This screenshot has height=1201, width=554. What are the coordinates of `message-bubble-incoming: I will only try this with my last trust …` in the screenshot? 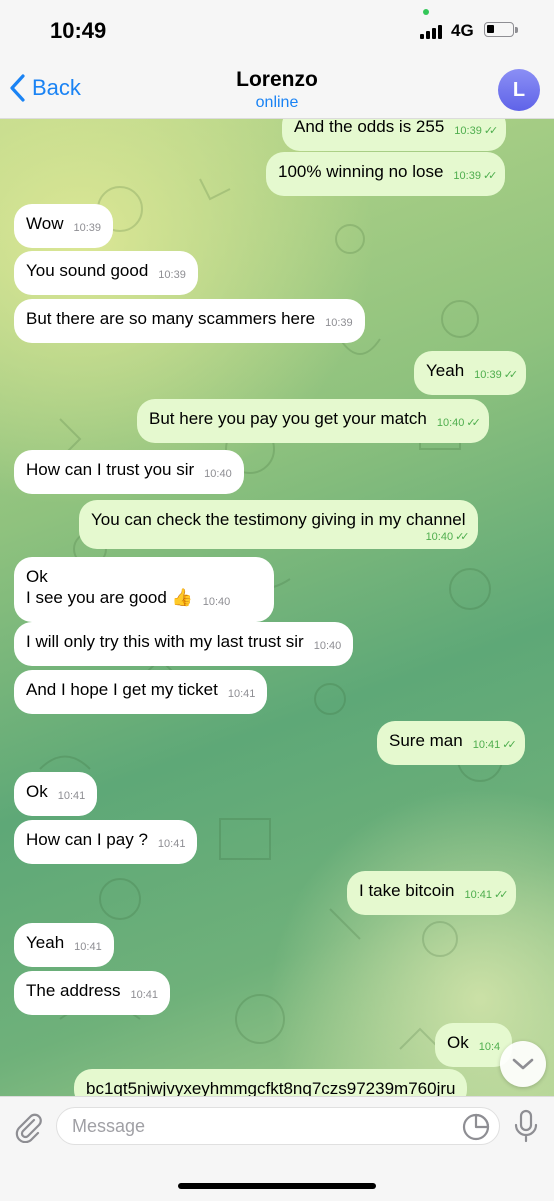 It's located at (184, 644).